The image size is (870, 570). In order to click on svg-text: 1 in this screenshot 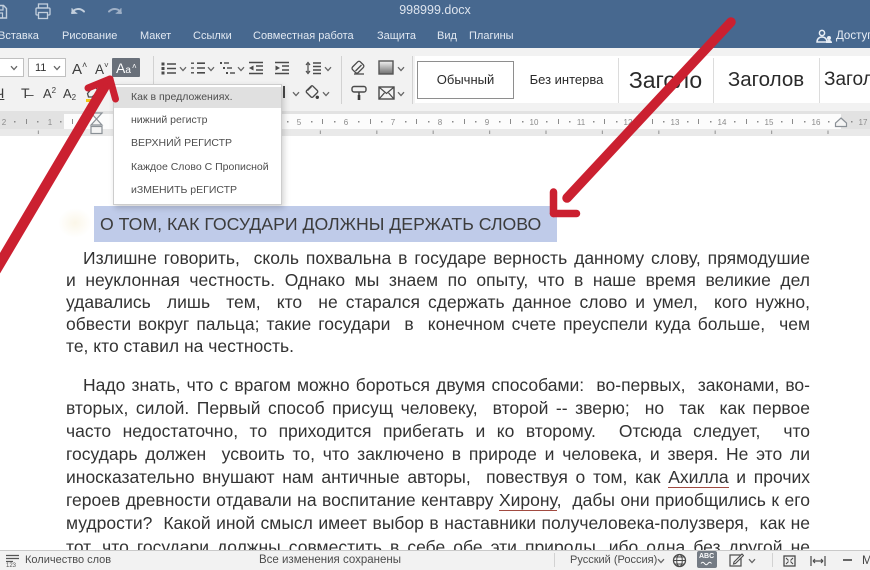, I will do `click(50, 122)`.